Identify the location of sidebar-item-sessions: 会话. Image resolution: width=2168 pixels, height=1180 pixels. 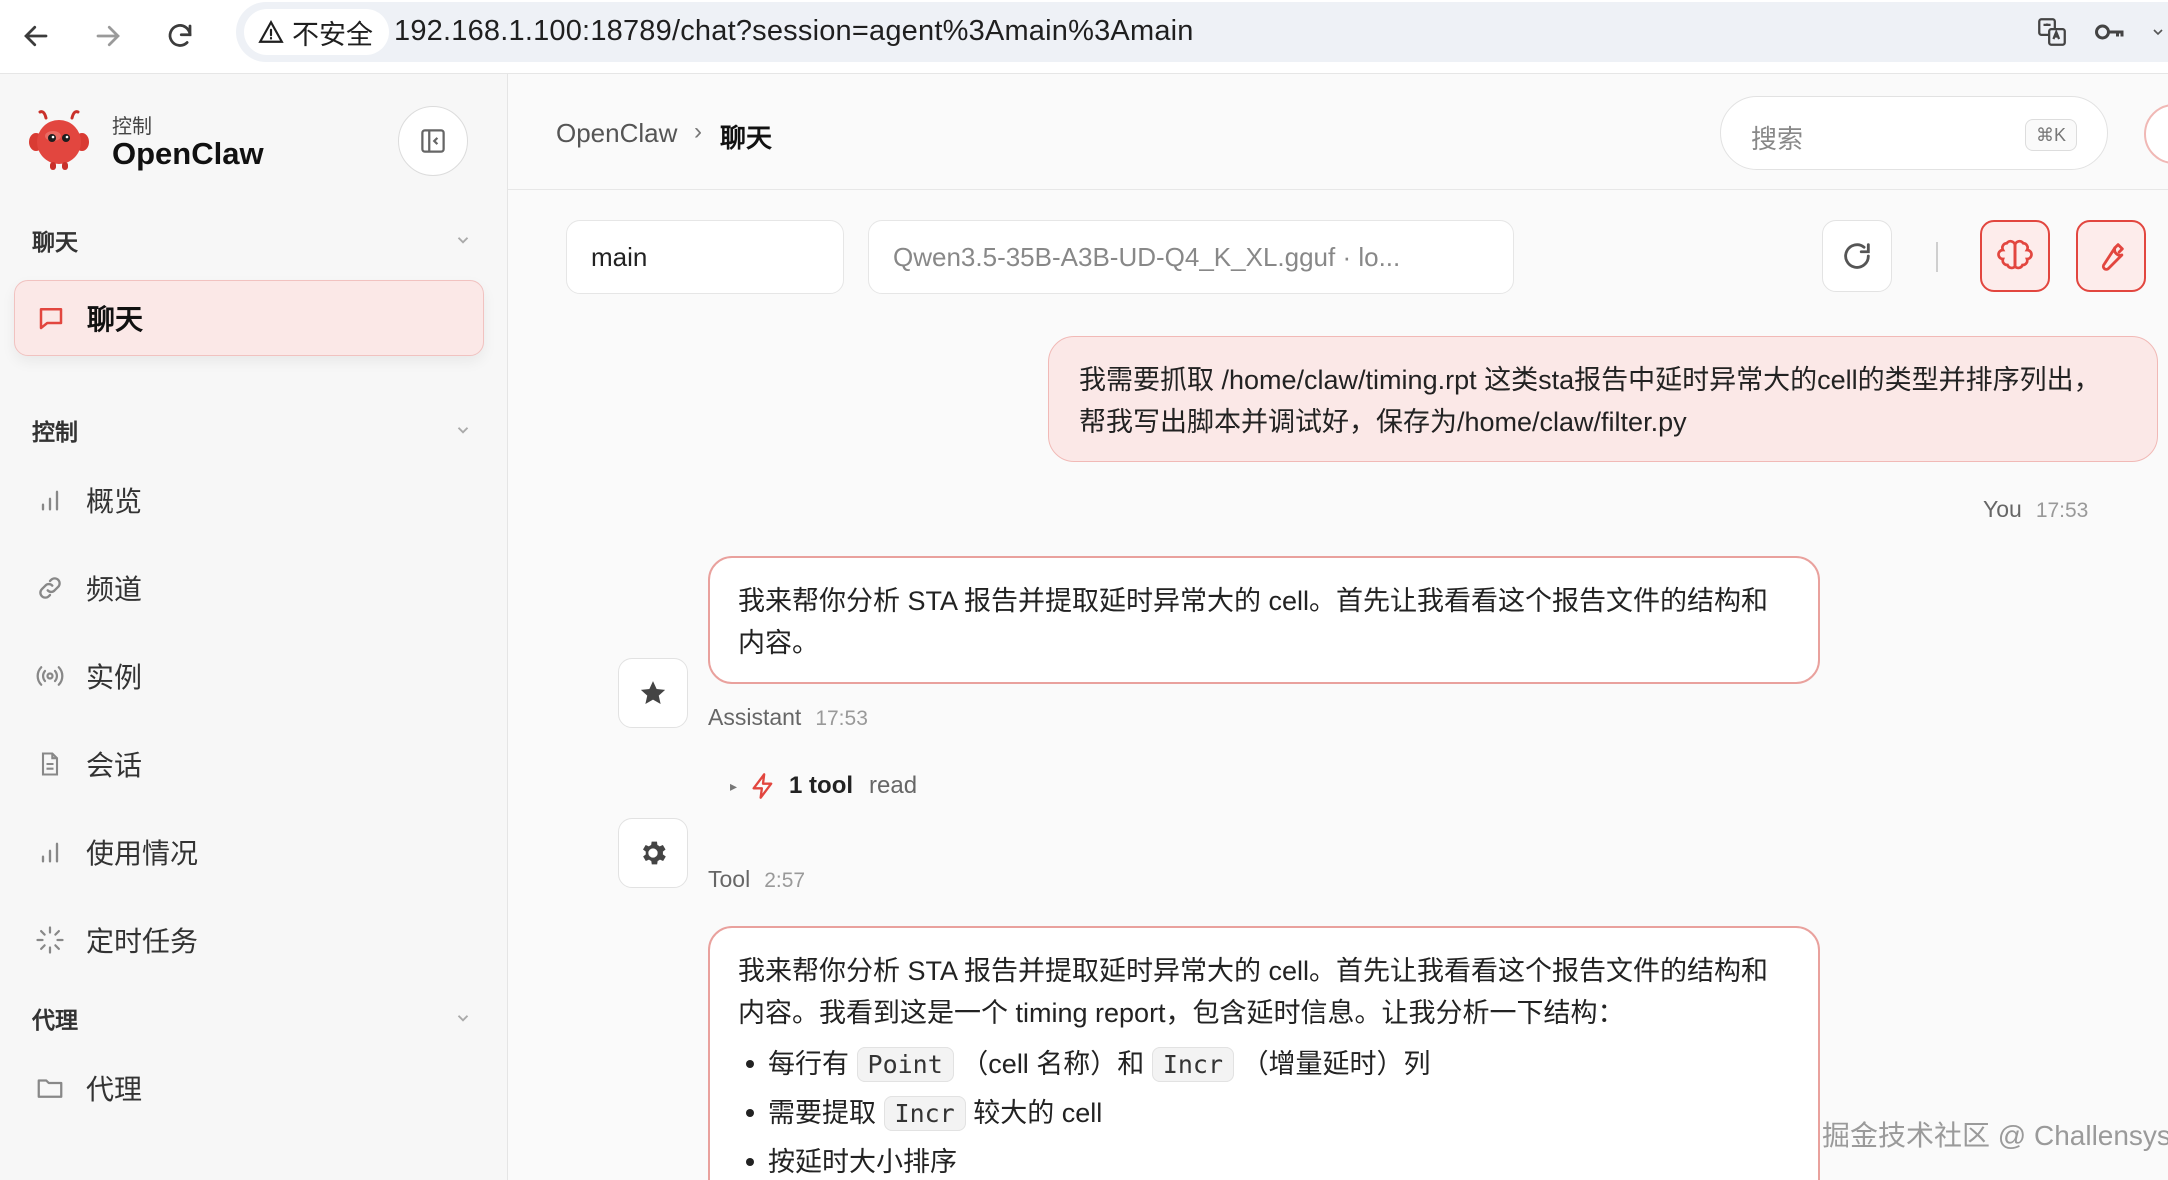
(249, 764).